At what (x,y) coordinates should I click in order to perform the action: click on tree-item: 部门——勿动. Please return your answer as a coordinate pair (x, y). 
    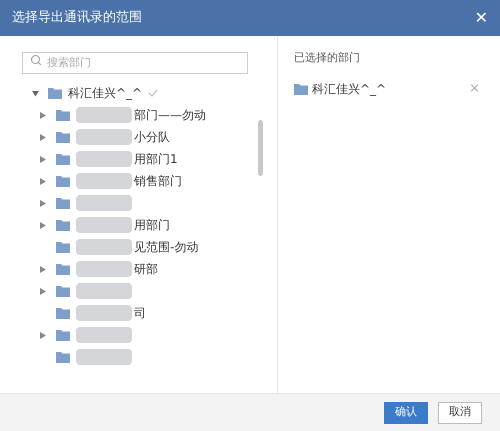
    Looking at the image, I should click on (149, 115).